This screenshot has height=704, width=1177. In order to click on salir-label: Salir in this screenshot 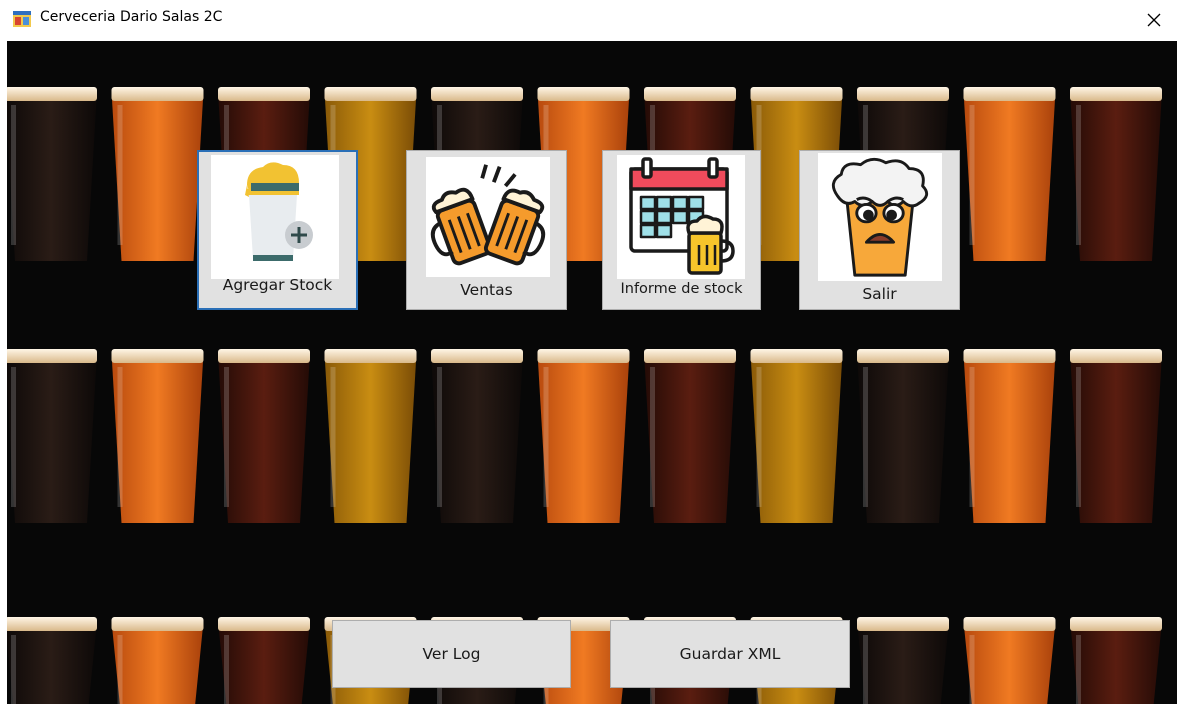, I will do `click(879, 294)`.